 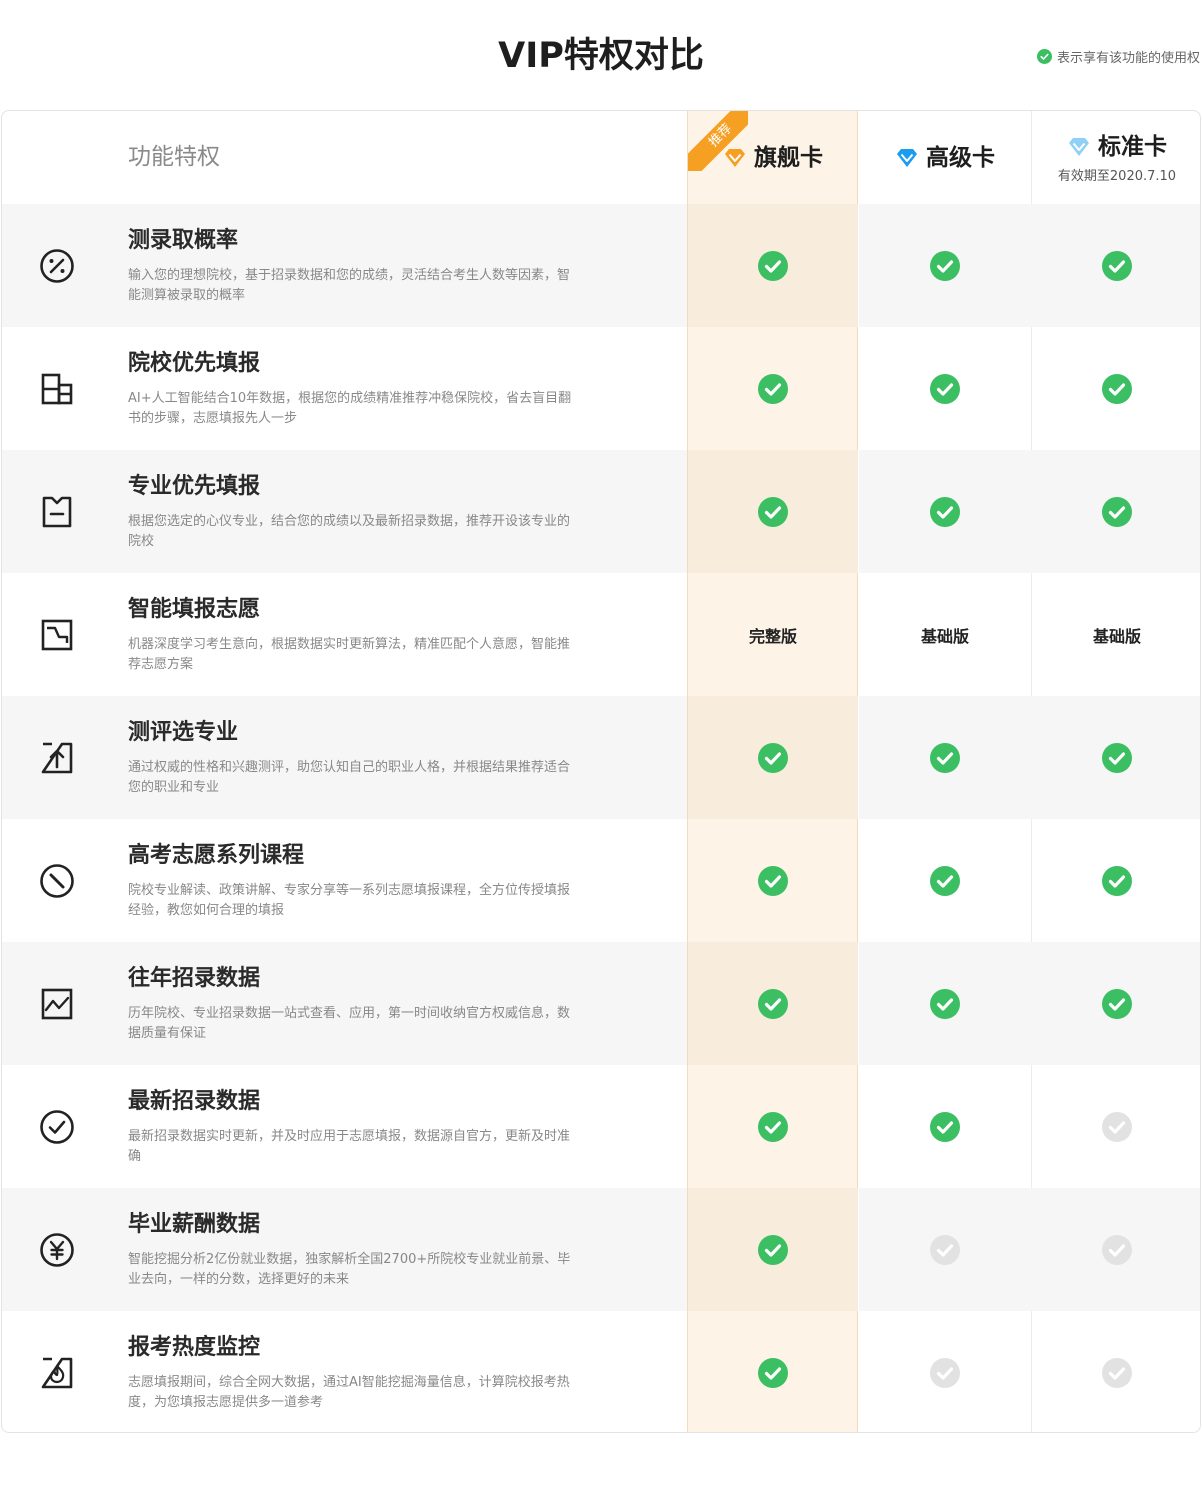 What do you see at coordinates (349, 1023) in the screenshot?
I see `feature-description: 历年院校、专业招录数据一站式查看、应用，第一时间收纳官方权威信息，数据质量有保证` at bounding box center [349, 1023].